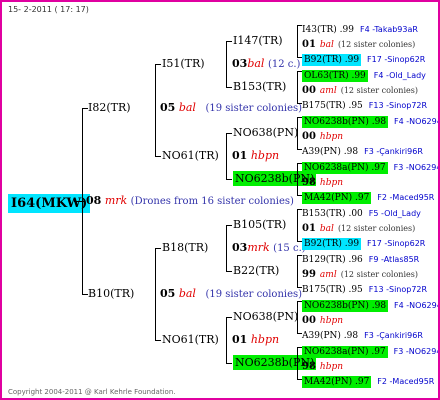 The width and height of the screenshot is (440, 400). I want to click on gen4-row: B153(TR) .00 F5 -Old_Lady, so click(361, 211).